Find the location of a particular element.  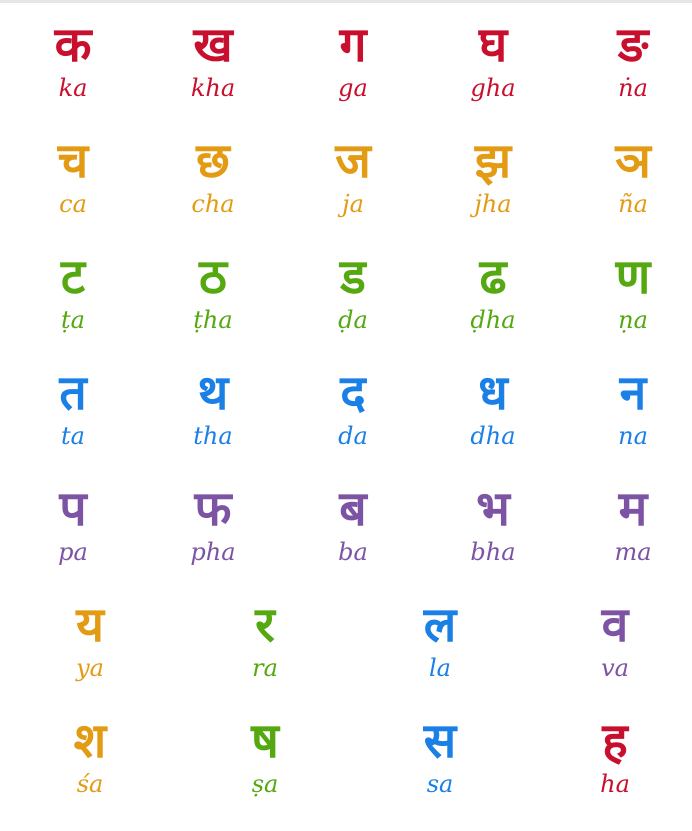

row-gutturals: क ka ख kha ग ga घ gha ङ ṅa is located at coordinates (346, 72).